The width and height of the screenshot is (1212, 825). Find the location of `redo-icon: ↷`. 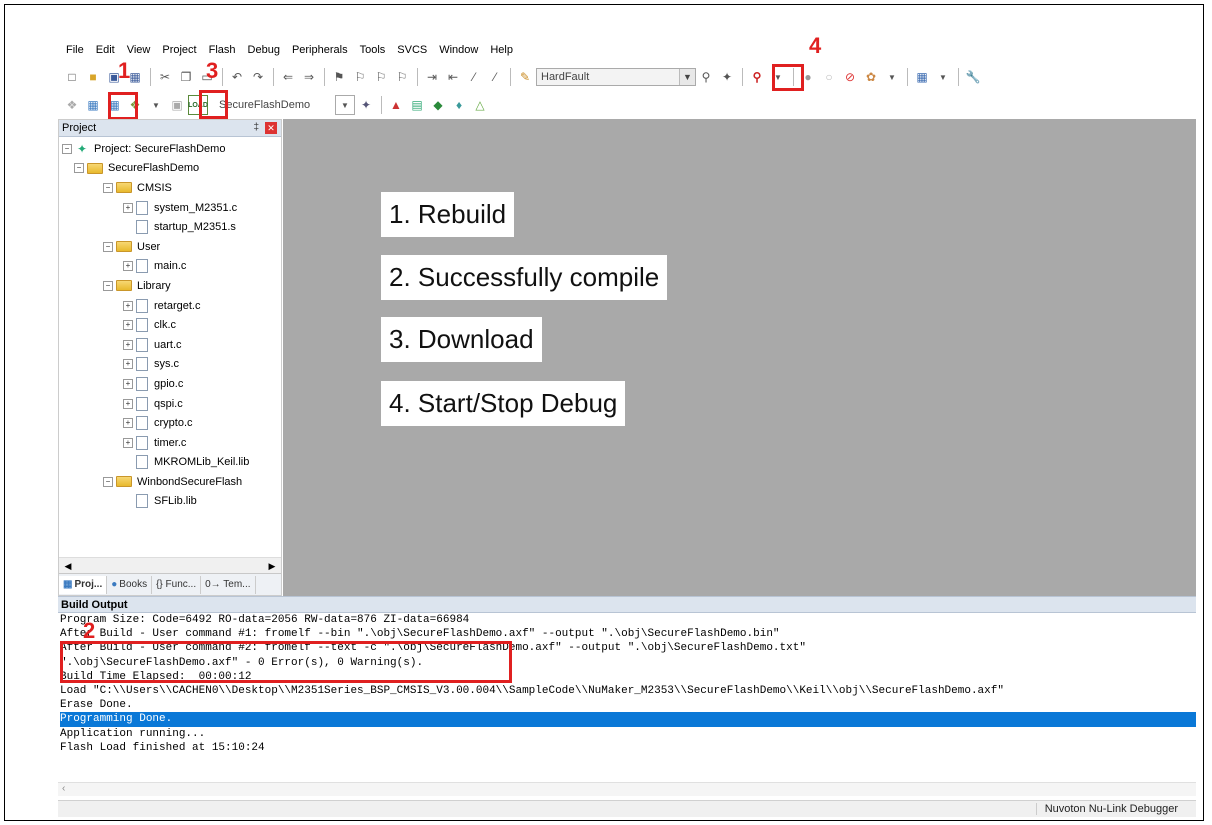

redo-icon: ↷ is located at coordinates (258, 77).